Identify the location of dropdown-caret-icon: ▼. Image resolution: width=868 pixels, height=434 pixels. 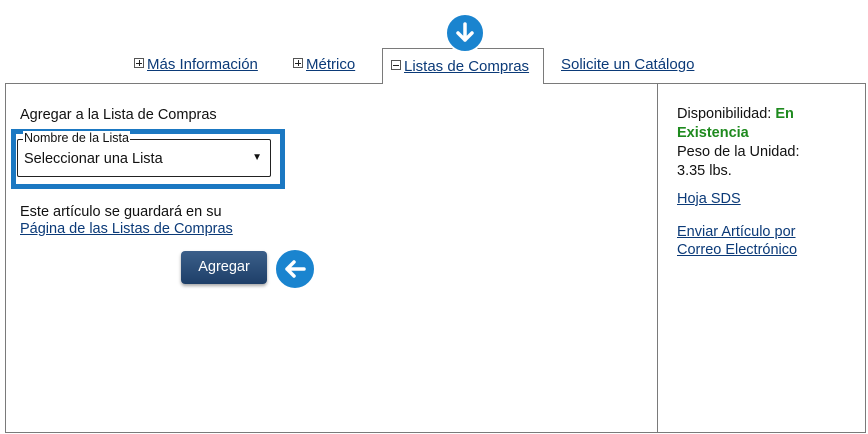
(257, 157).